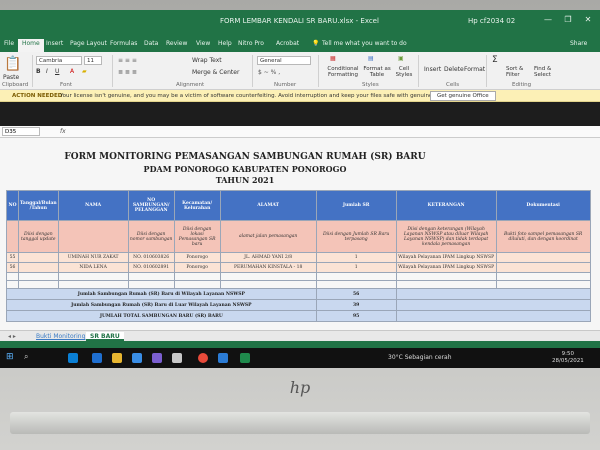 The height and width of the screenshot is (450, 600). Describe the element at coordinates (60, 336) in the screenshot. I see `sheet-tab-bukti-monitoring: Bukti Monitoring` at that location.